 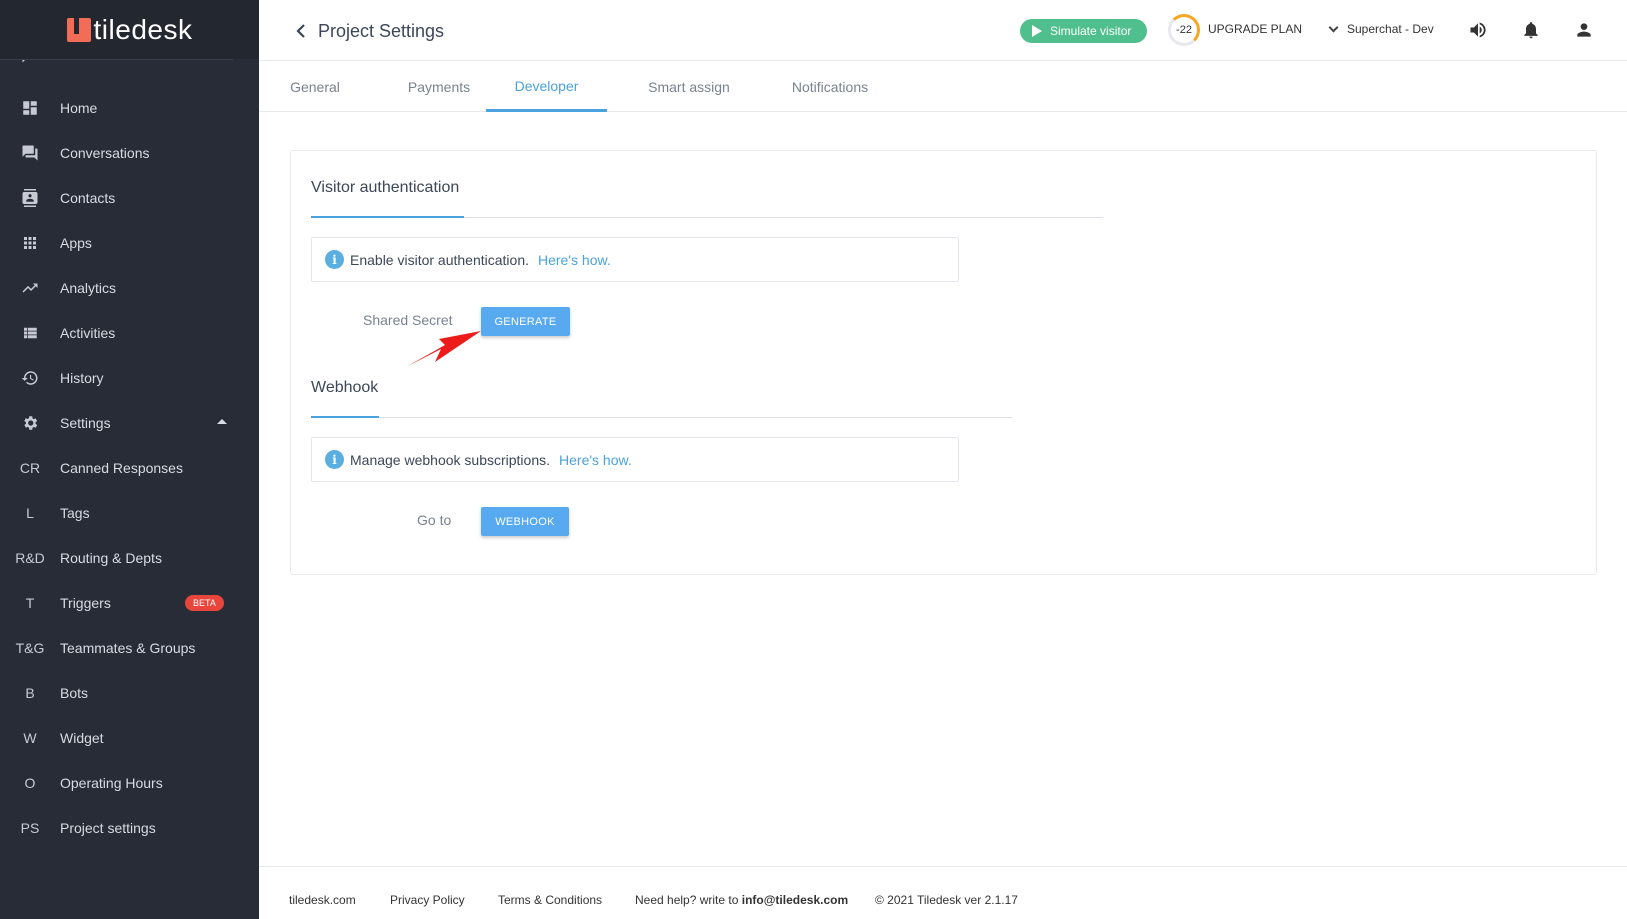 I want to click on shared-secret-label: Shared Secret, so click(x=408, y=320).